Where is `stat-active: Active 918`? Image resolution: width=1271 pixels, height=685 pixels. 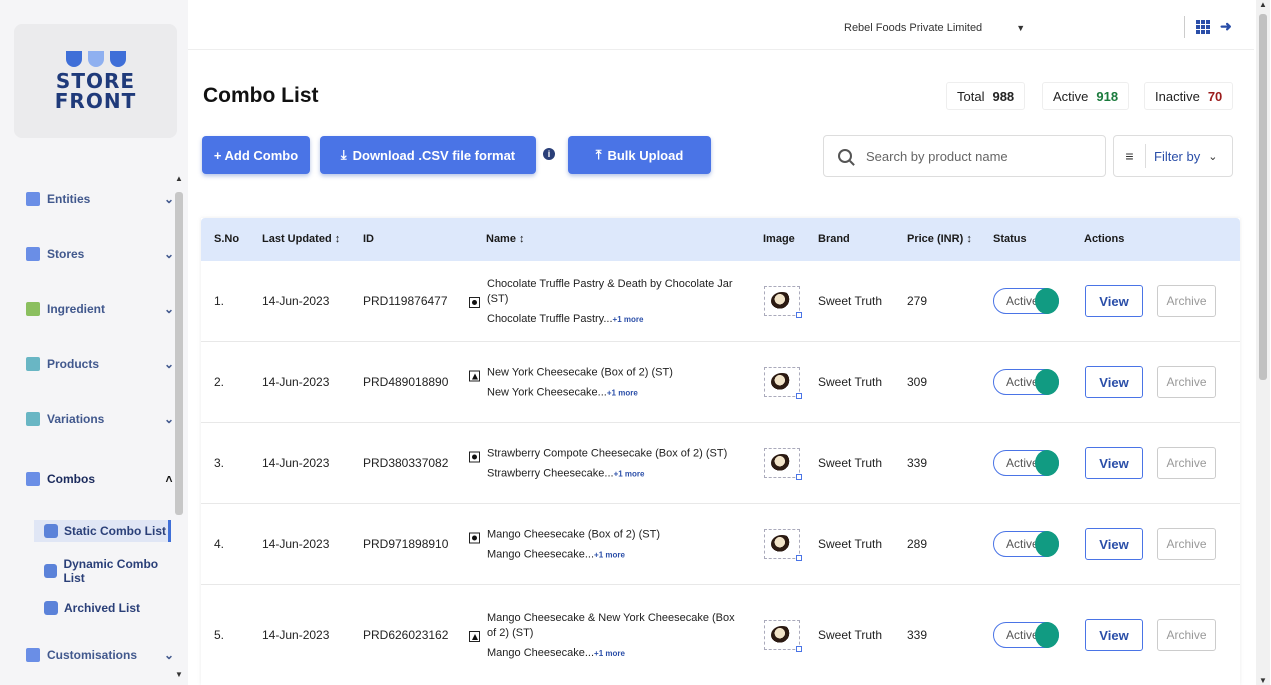
stat-active: Active 918 is located at coordinates (1086, 96).